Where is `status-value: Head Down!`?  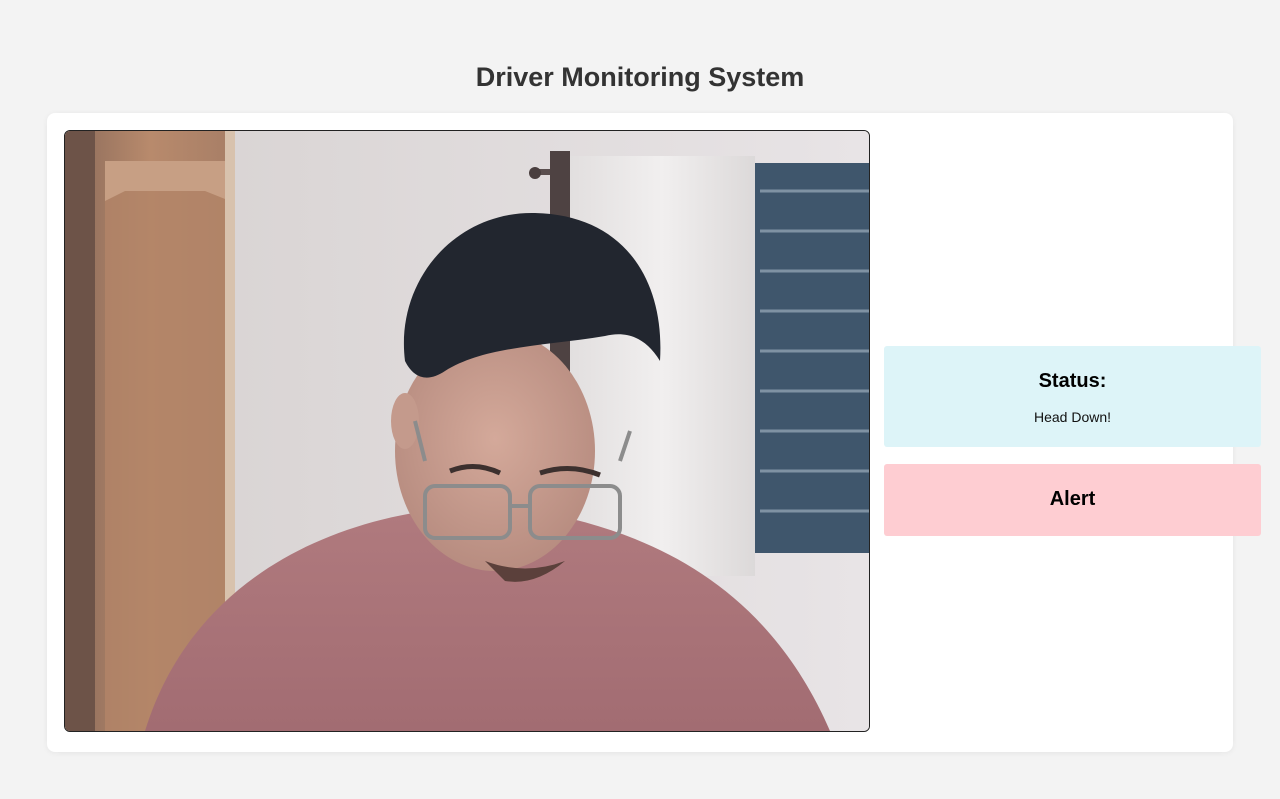
status-value: Head Down! is located at coordinates (1072, 417).